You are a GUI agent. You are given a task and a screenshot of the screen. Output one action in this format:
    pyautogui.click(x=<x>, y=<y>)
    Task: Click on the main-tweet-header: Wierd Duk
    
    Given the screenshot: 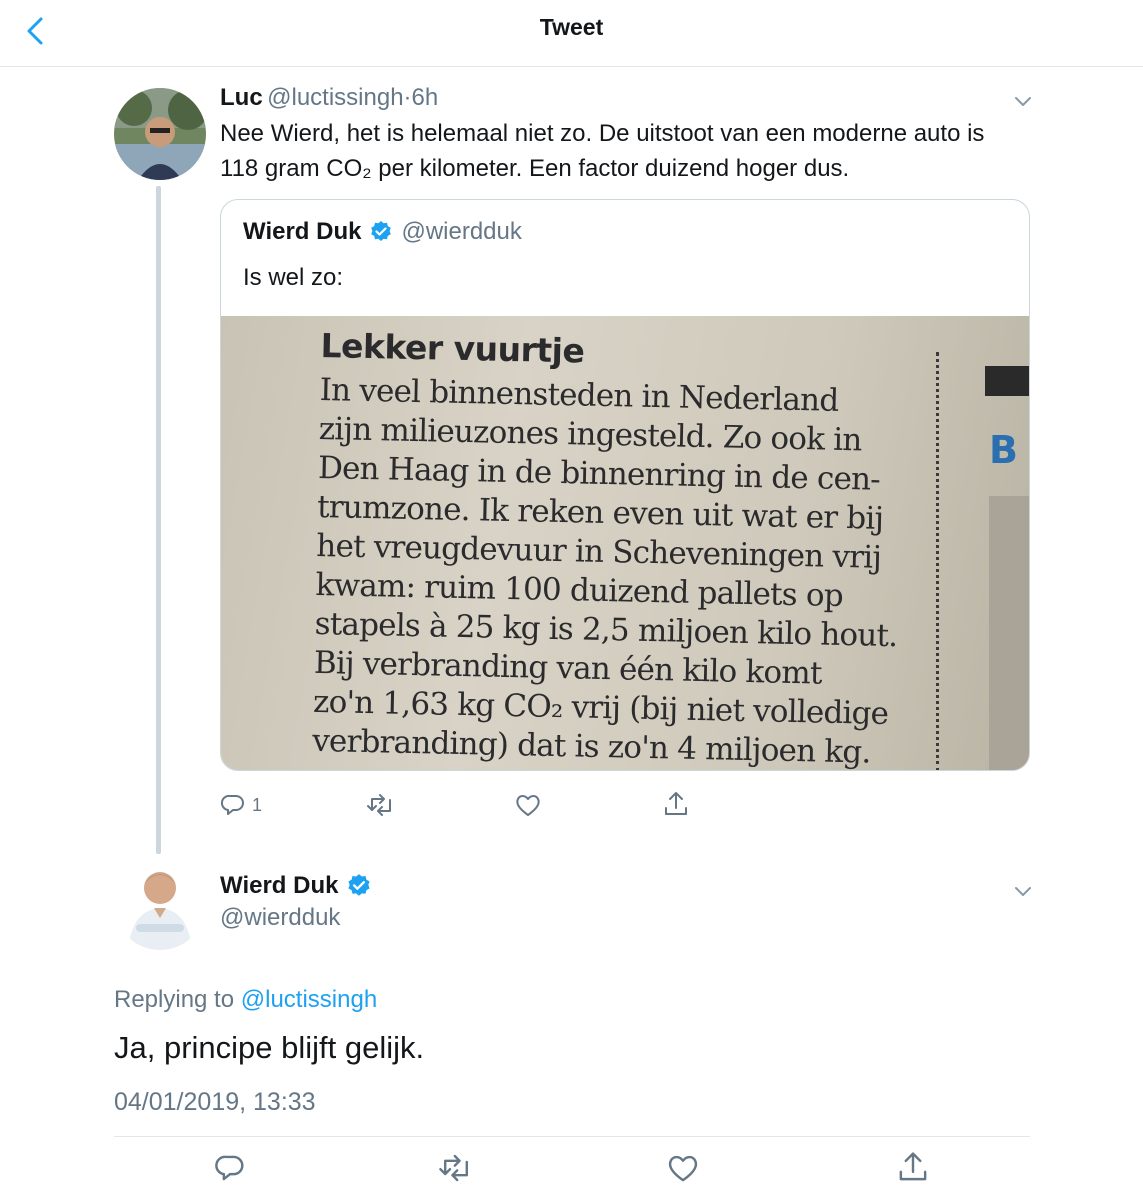 What is the action you would take?
    pyautogui.click(x=296, y=886)
    